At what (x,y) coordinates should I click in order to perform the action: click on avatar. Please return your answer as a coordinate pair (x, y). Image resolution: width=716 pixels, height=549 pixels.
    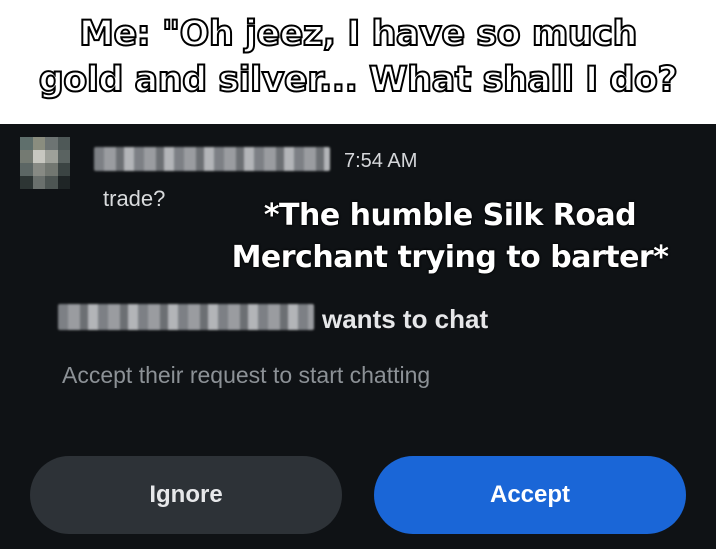
    Looking at the image, I should click on (45, 163).